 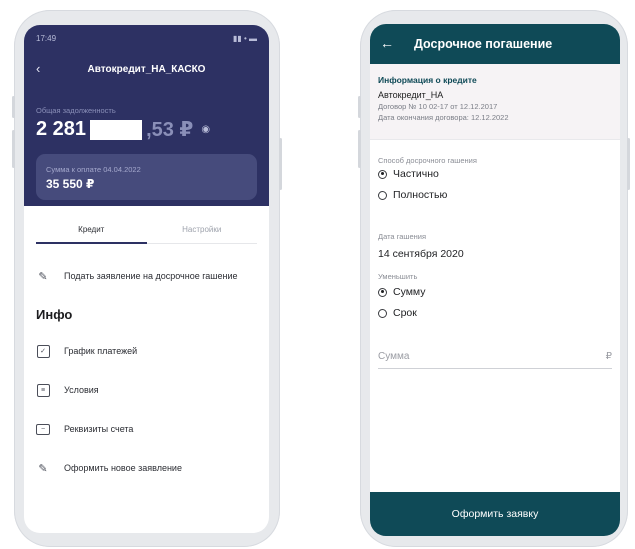 I want to click on debt-cents: ,53 ₽, so click(x=170, y=130).